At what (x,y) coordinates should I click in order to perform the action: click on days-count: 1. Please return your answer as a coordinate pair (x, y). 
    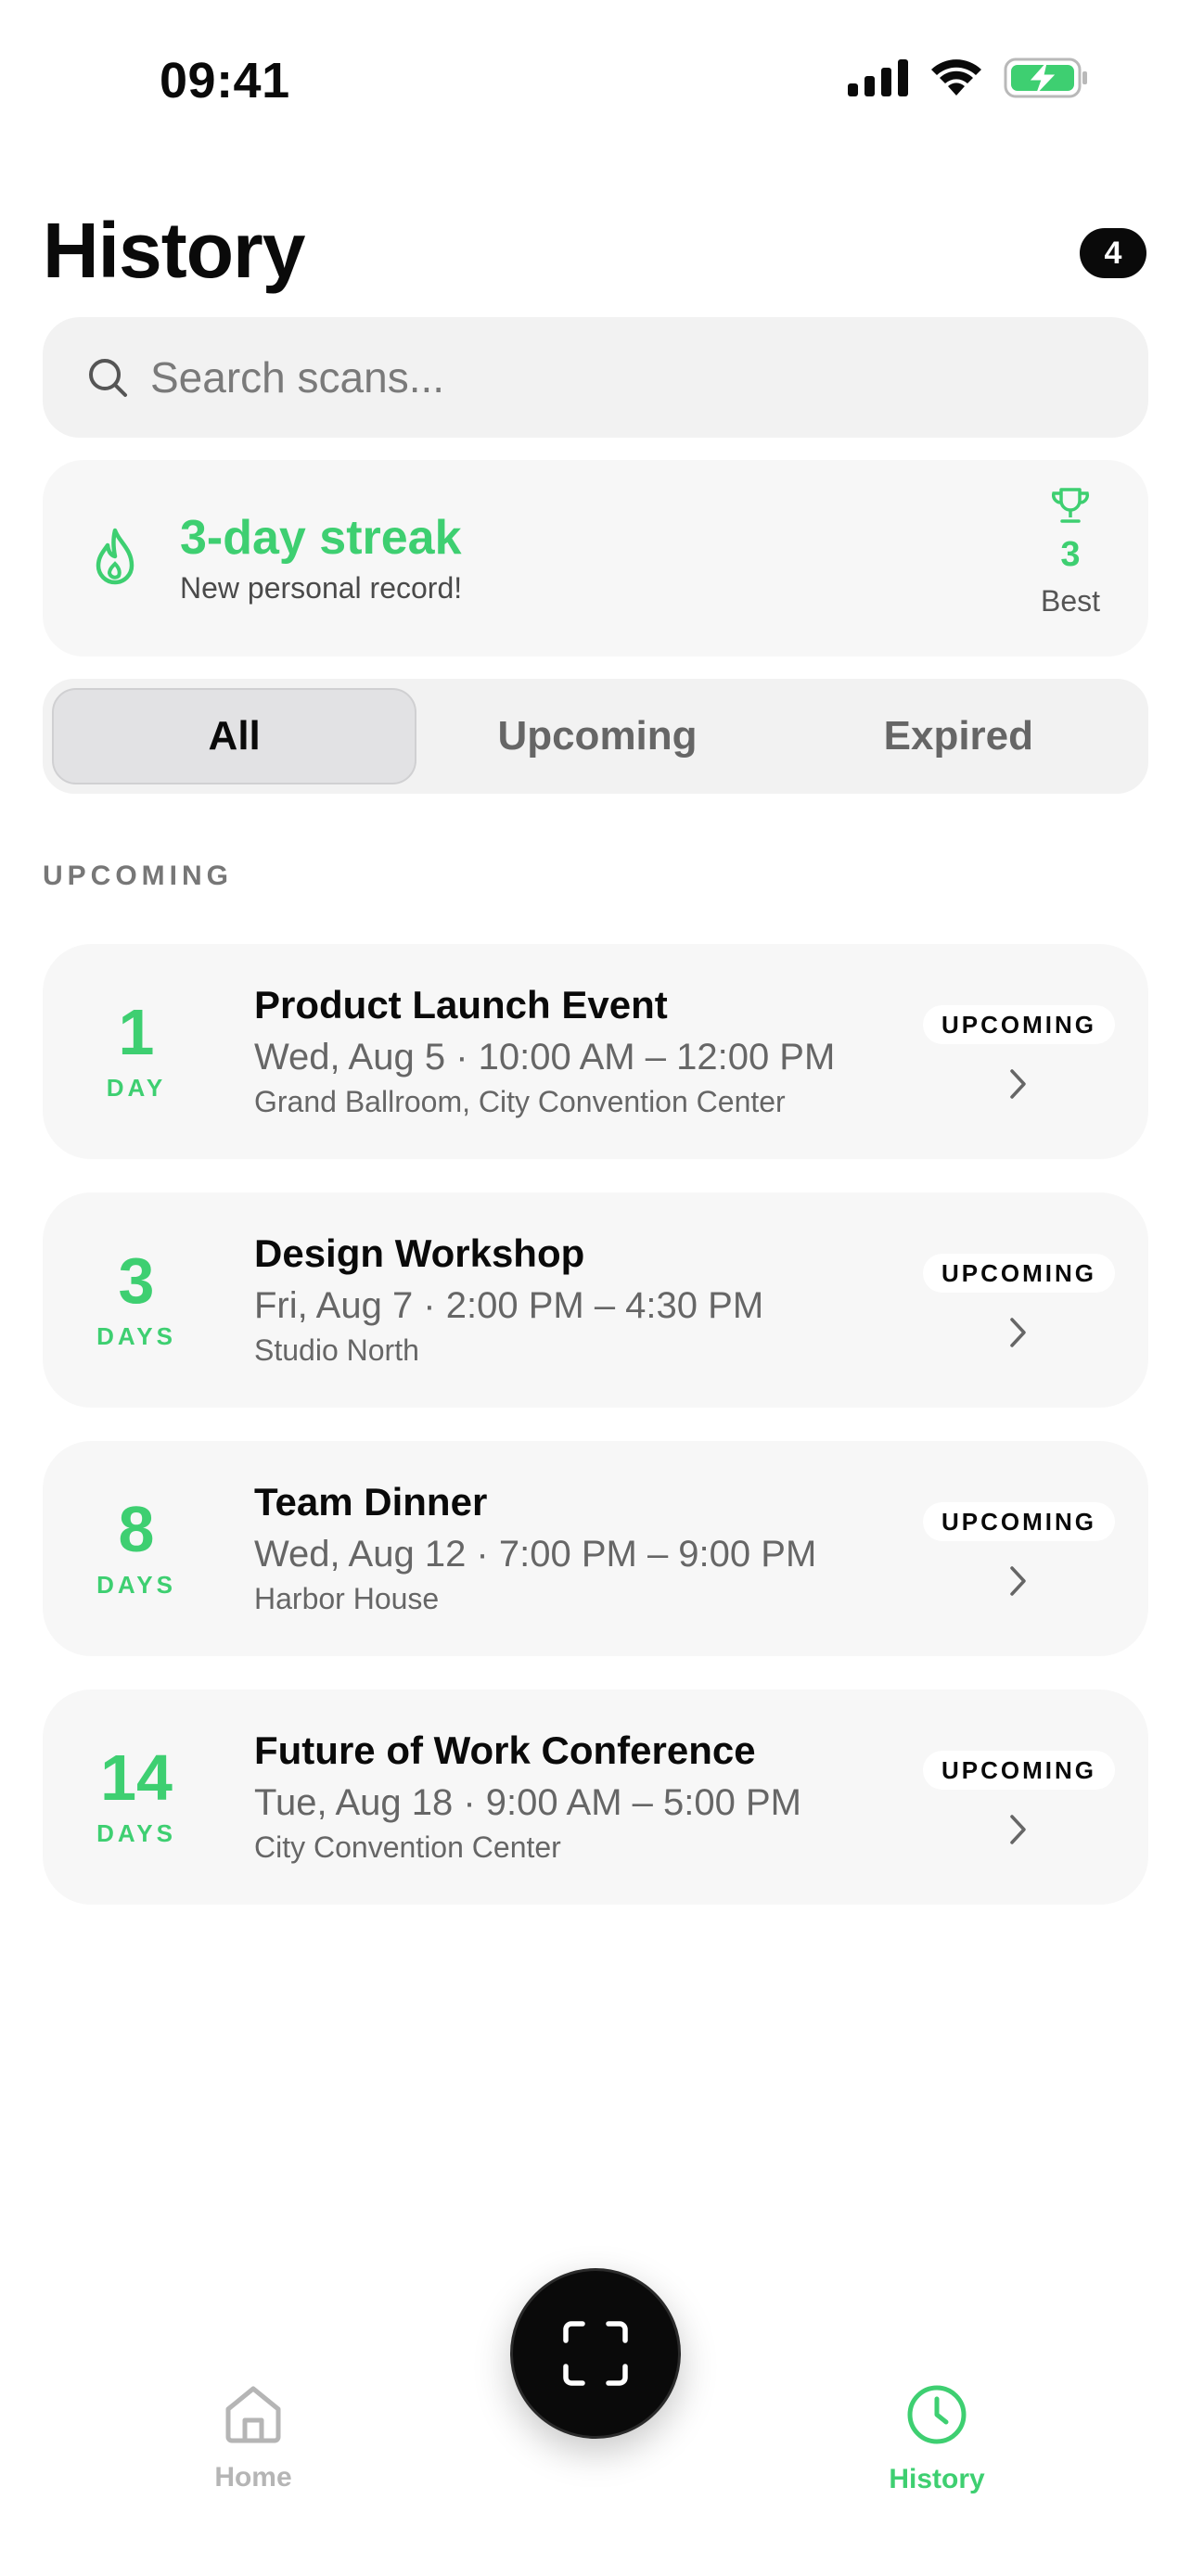
    Looking at the image, I should click on (136, 1032).